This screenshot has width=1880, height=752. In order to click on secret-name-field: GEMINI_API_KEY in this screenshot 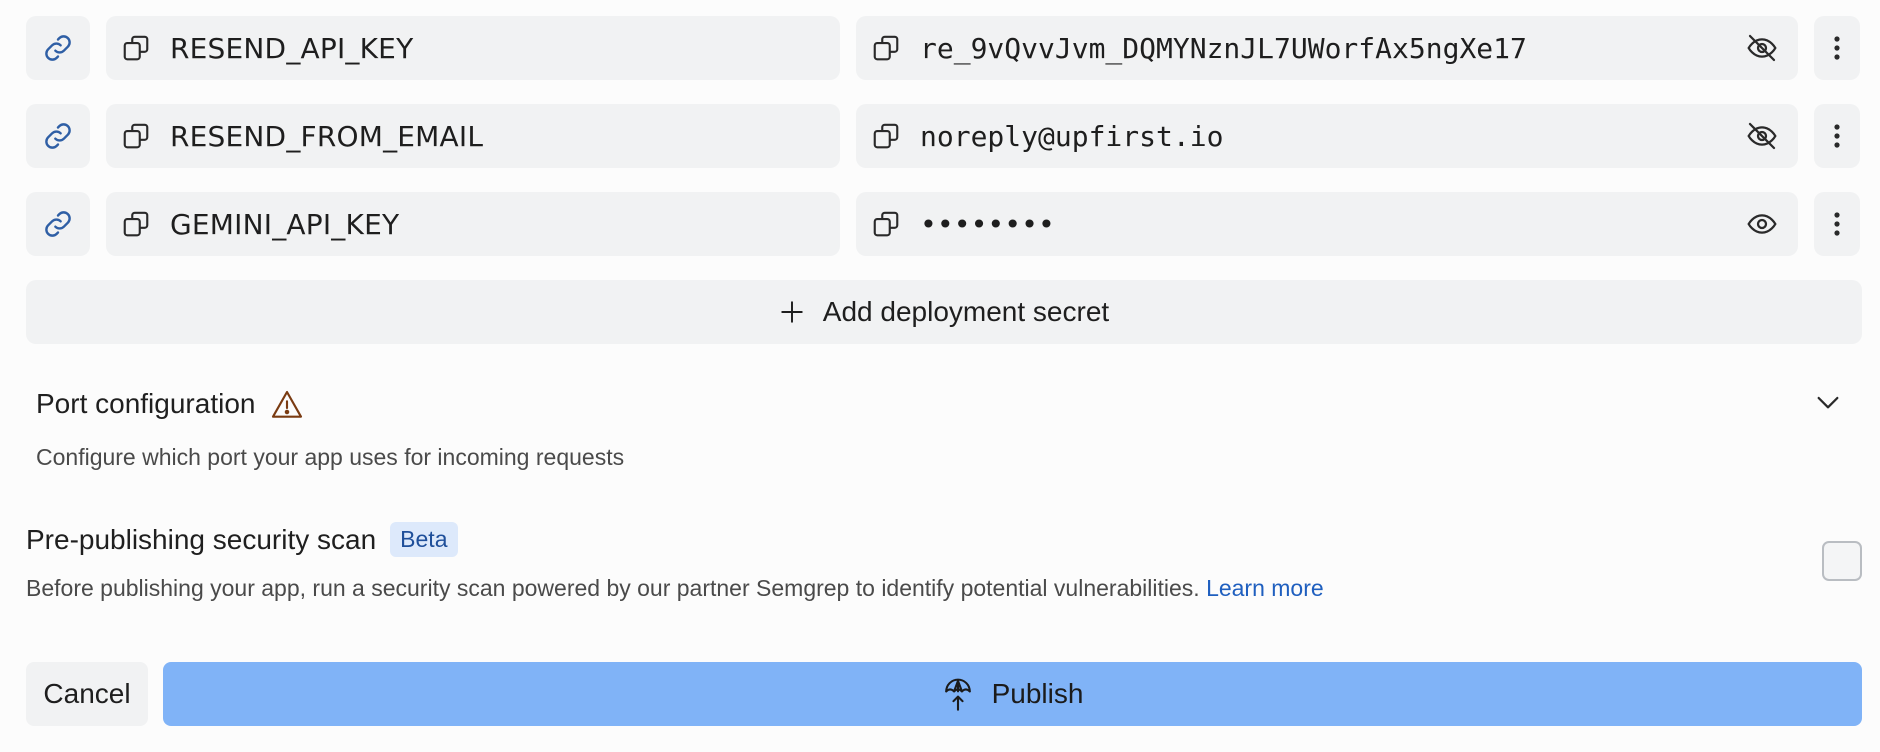, I will do `click(473, 224)`.